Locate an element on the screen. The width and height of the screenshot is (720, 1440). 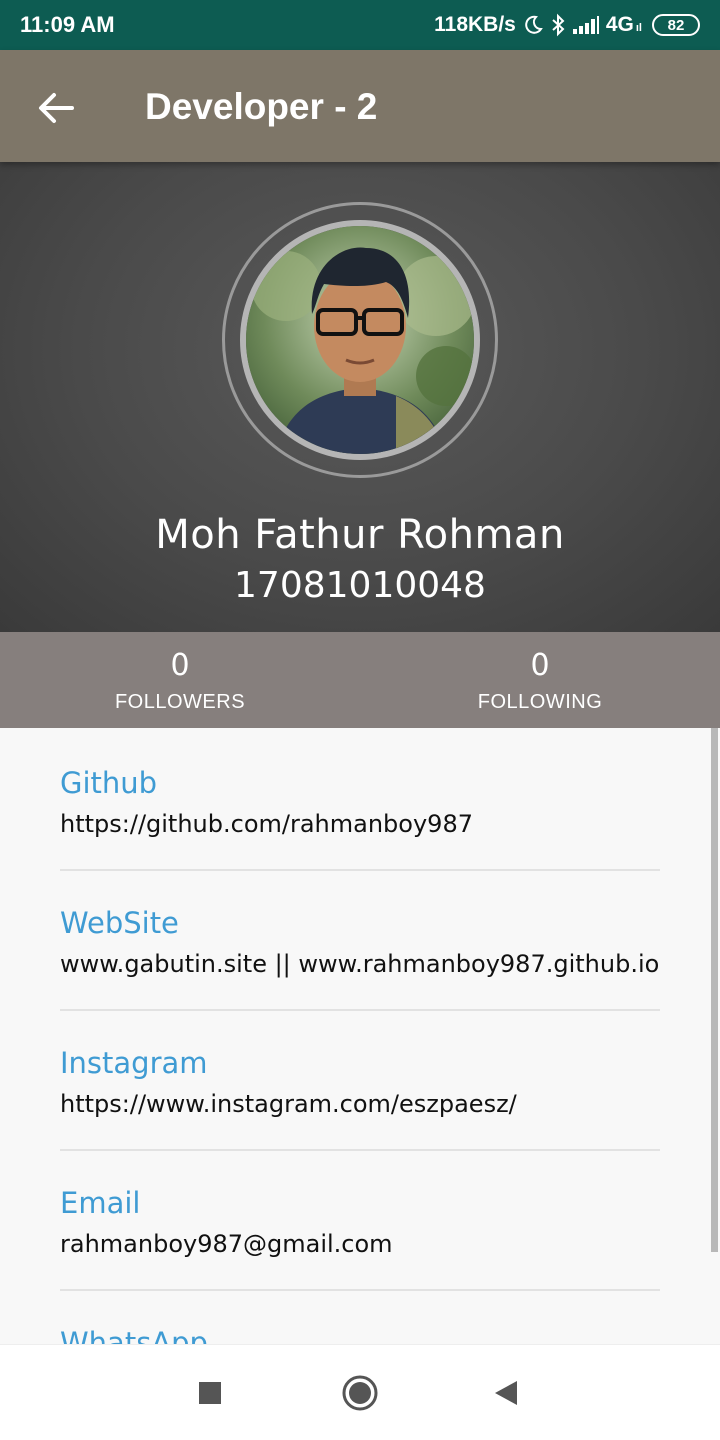
website-title: WebSite is located at coordinates (119, 923).